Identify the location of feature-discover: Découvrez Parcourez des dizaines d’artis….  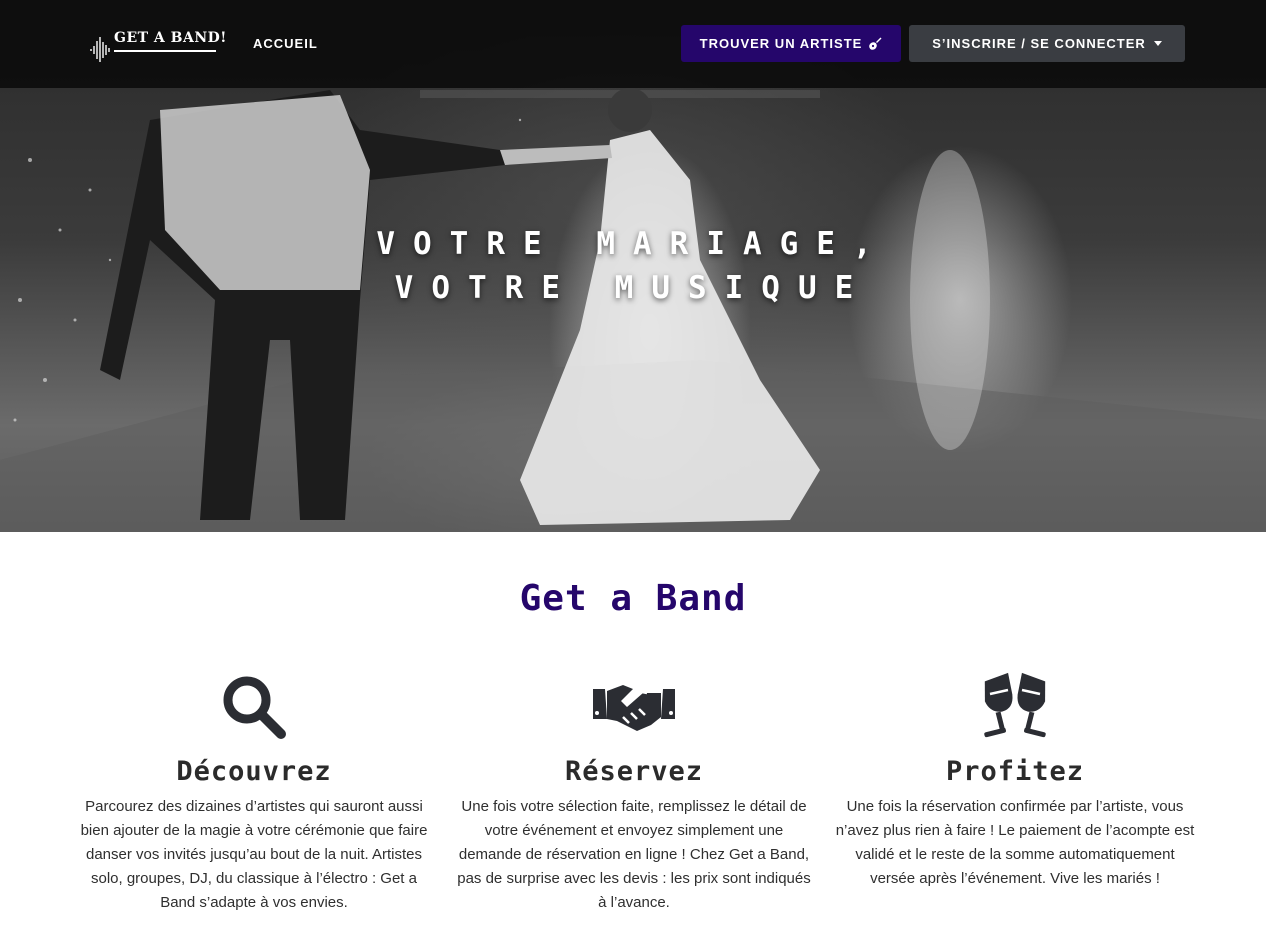
(254, 793).